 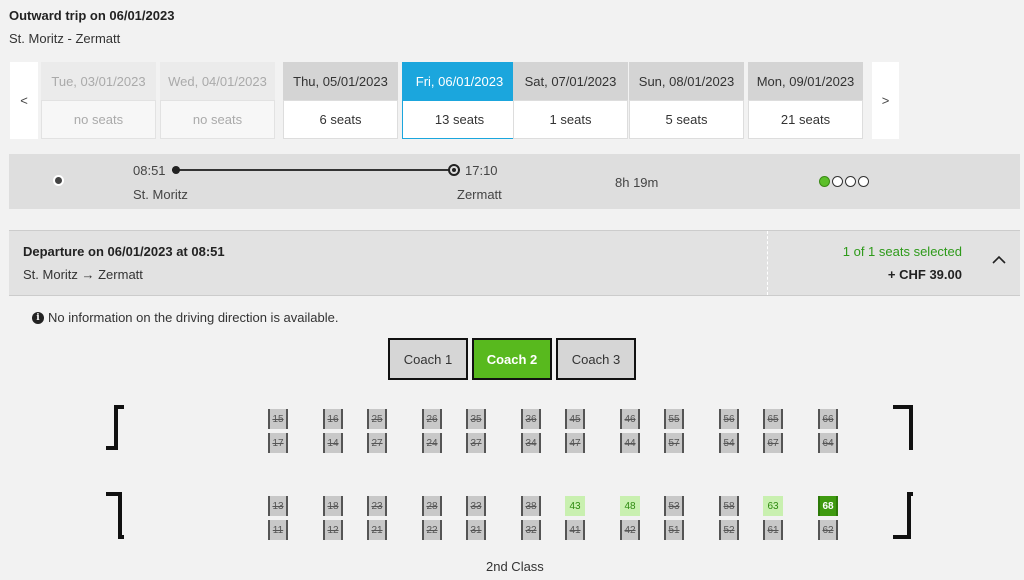 I want to click on info-icon: i, so click(x=38, y=317).